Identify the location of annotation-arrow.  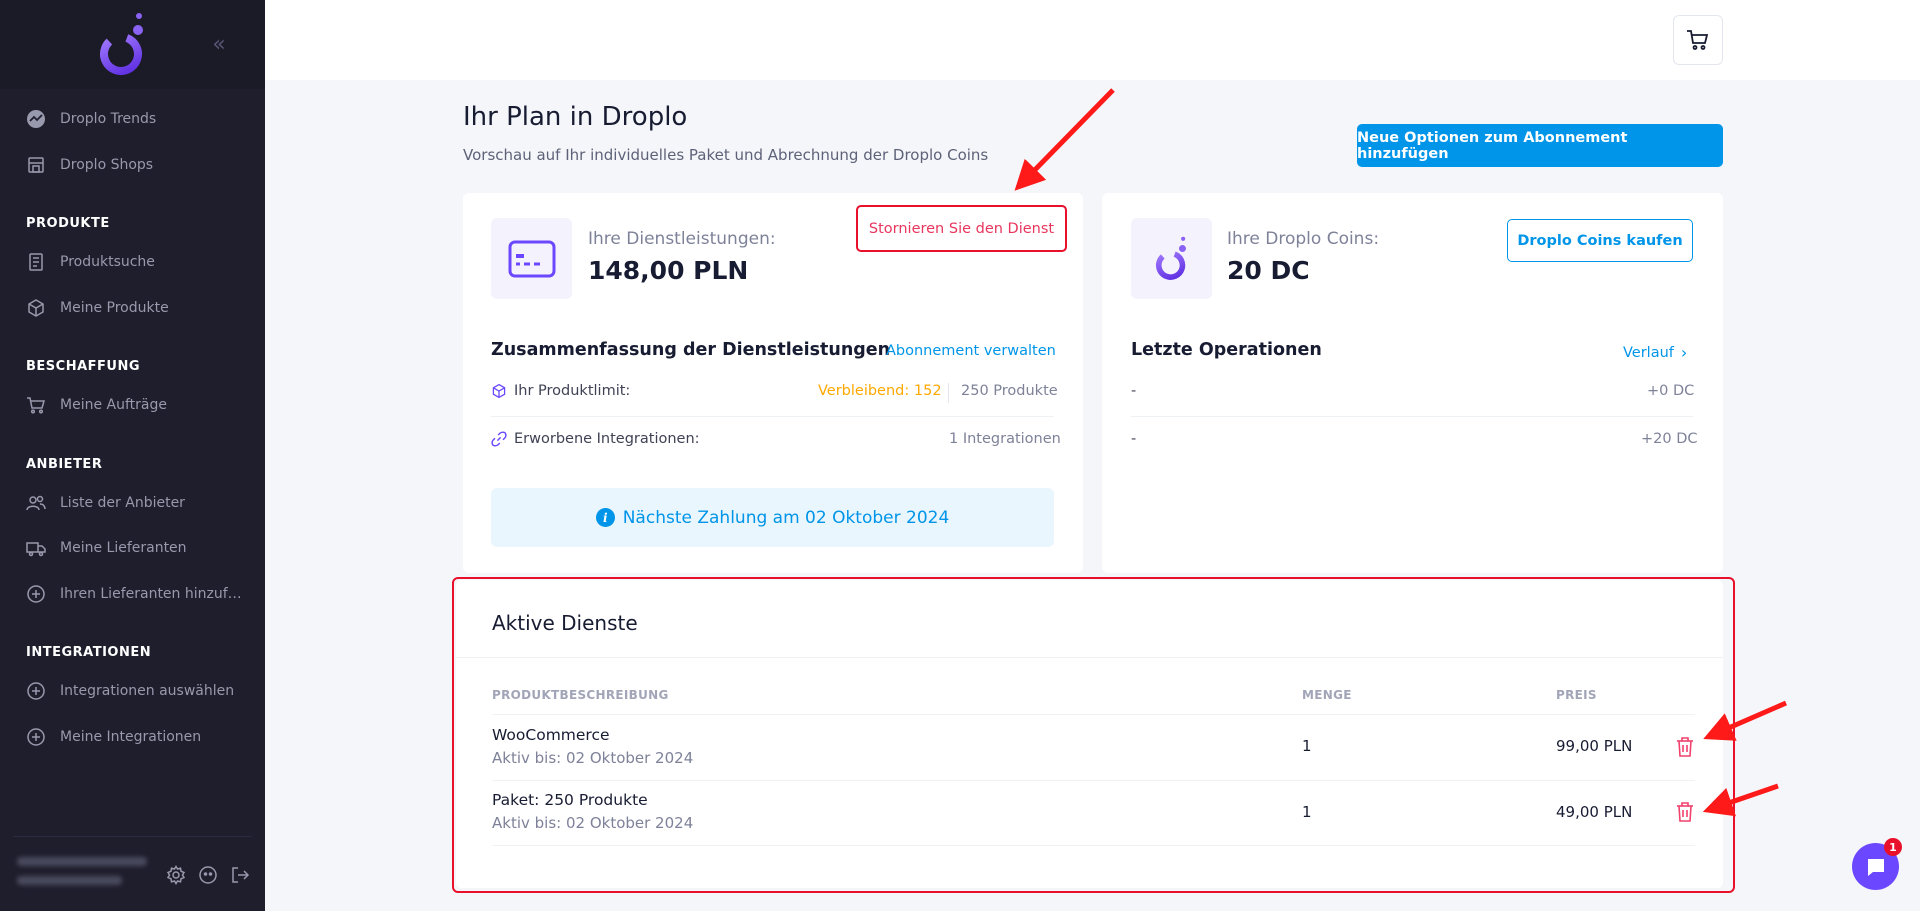
(1064, 139).